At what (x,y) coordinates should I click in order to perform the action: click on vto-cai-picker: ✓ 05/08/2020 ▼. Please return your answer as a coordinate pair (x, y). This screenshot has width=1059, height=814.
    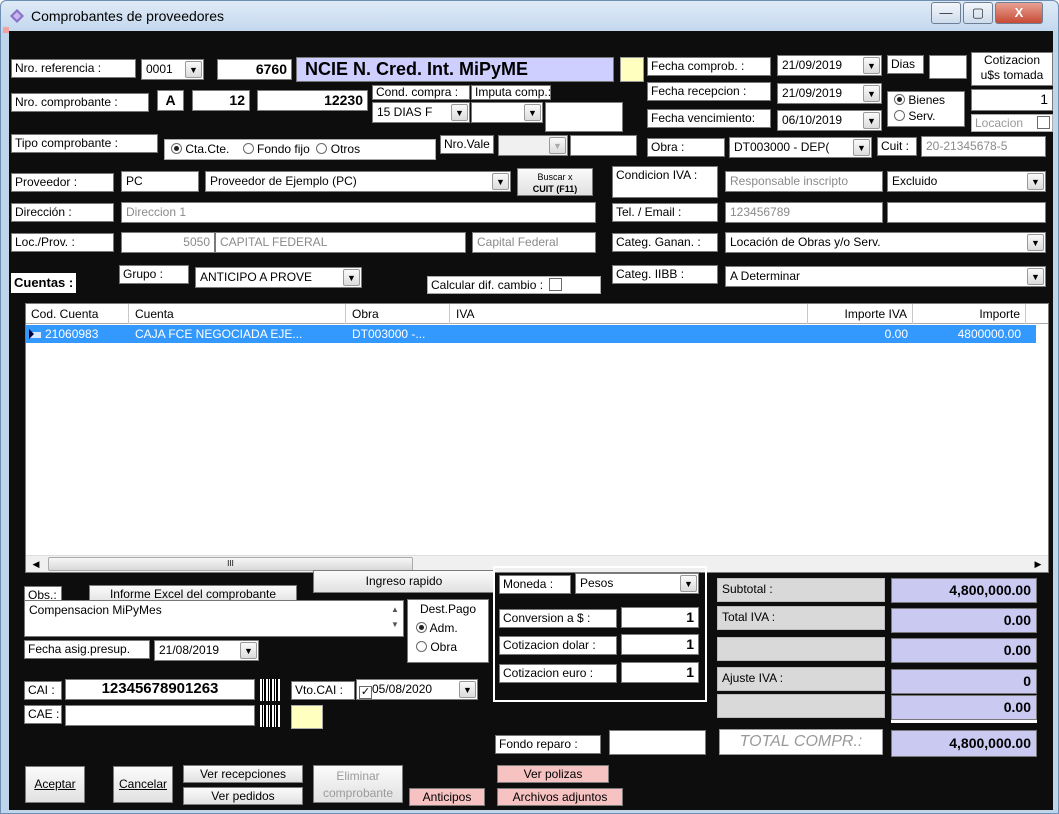
    Looking at the image, I should click on (417, 689).